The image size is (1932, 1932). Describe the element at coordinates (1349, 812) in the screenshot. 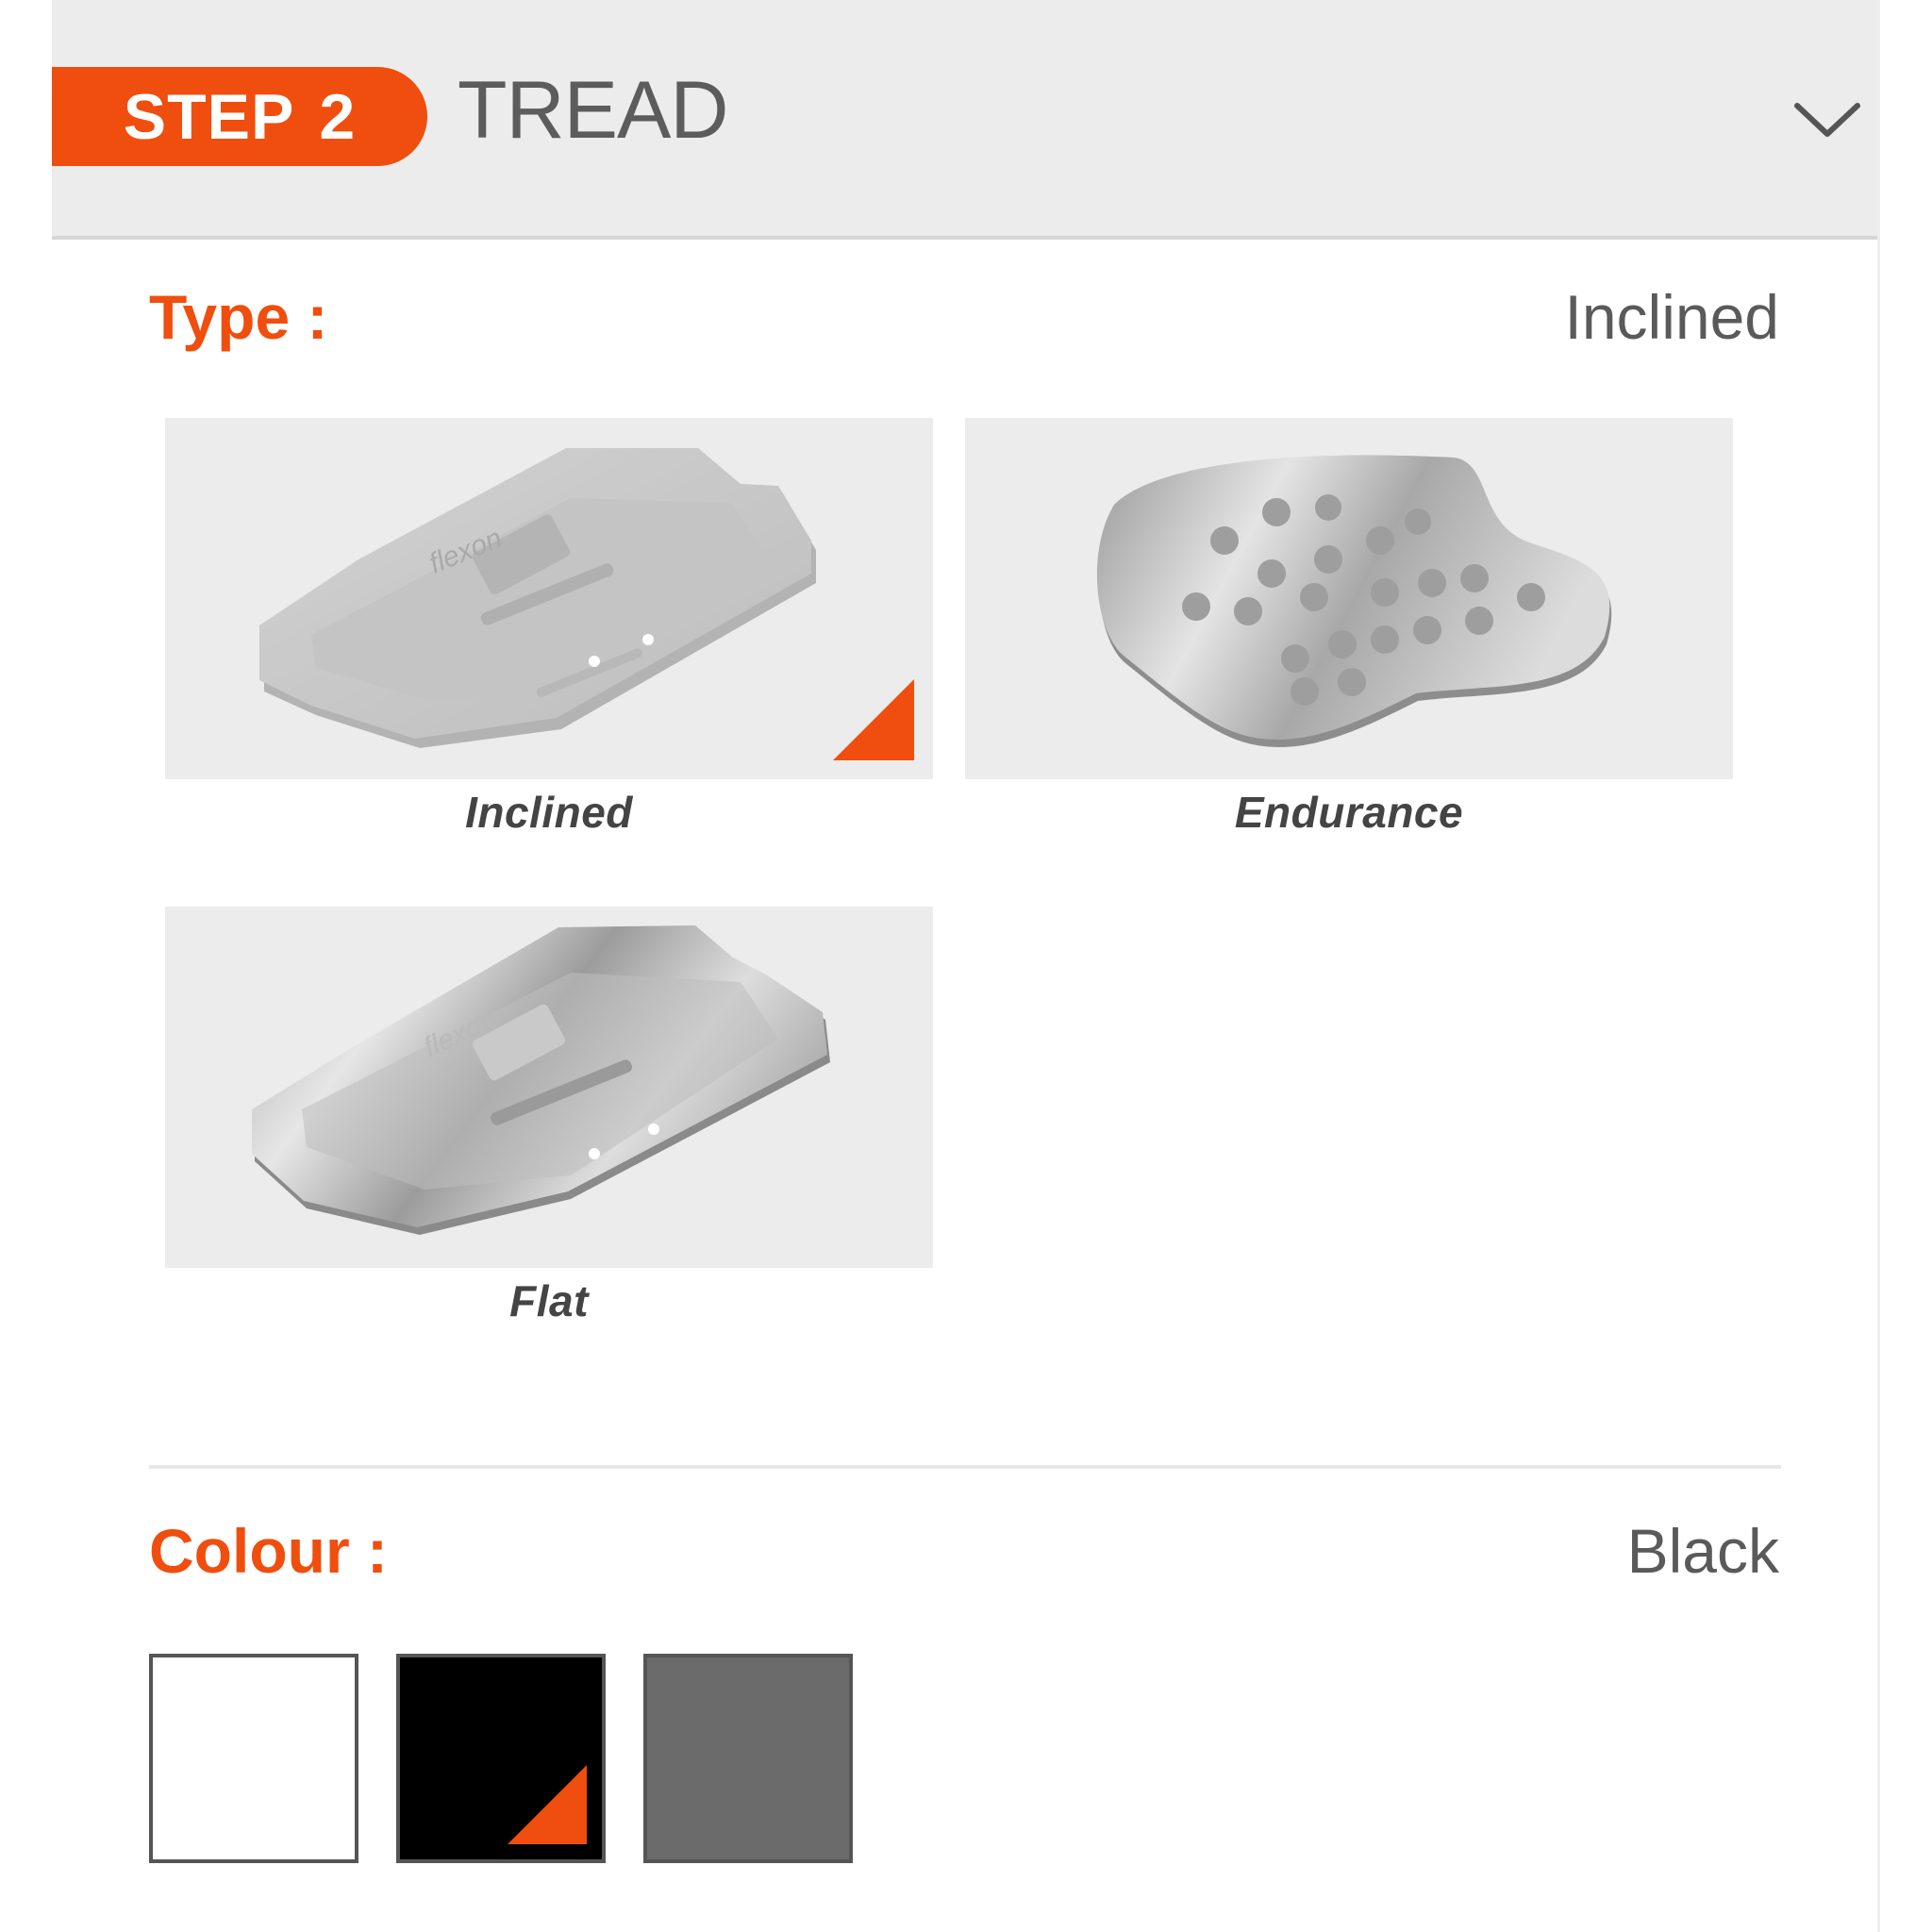

I see `tread-label-endurance: Endurance` at that location.